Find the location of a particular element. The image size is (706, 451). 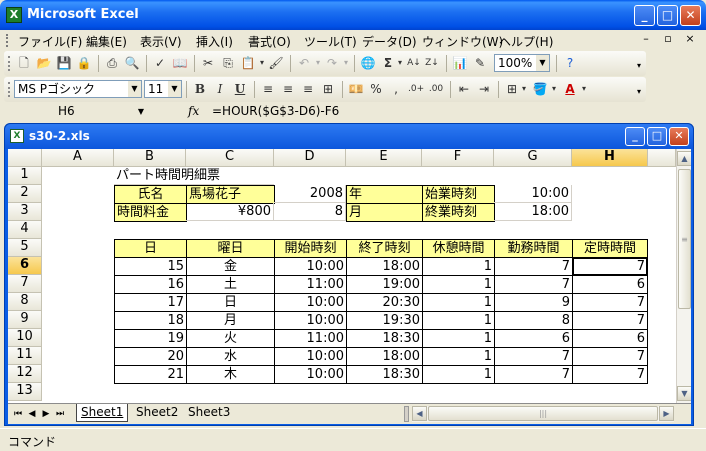

font-name-select: MS Pゴシック ▼ is located at coordinates (78, 89).